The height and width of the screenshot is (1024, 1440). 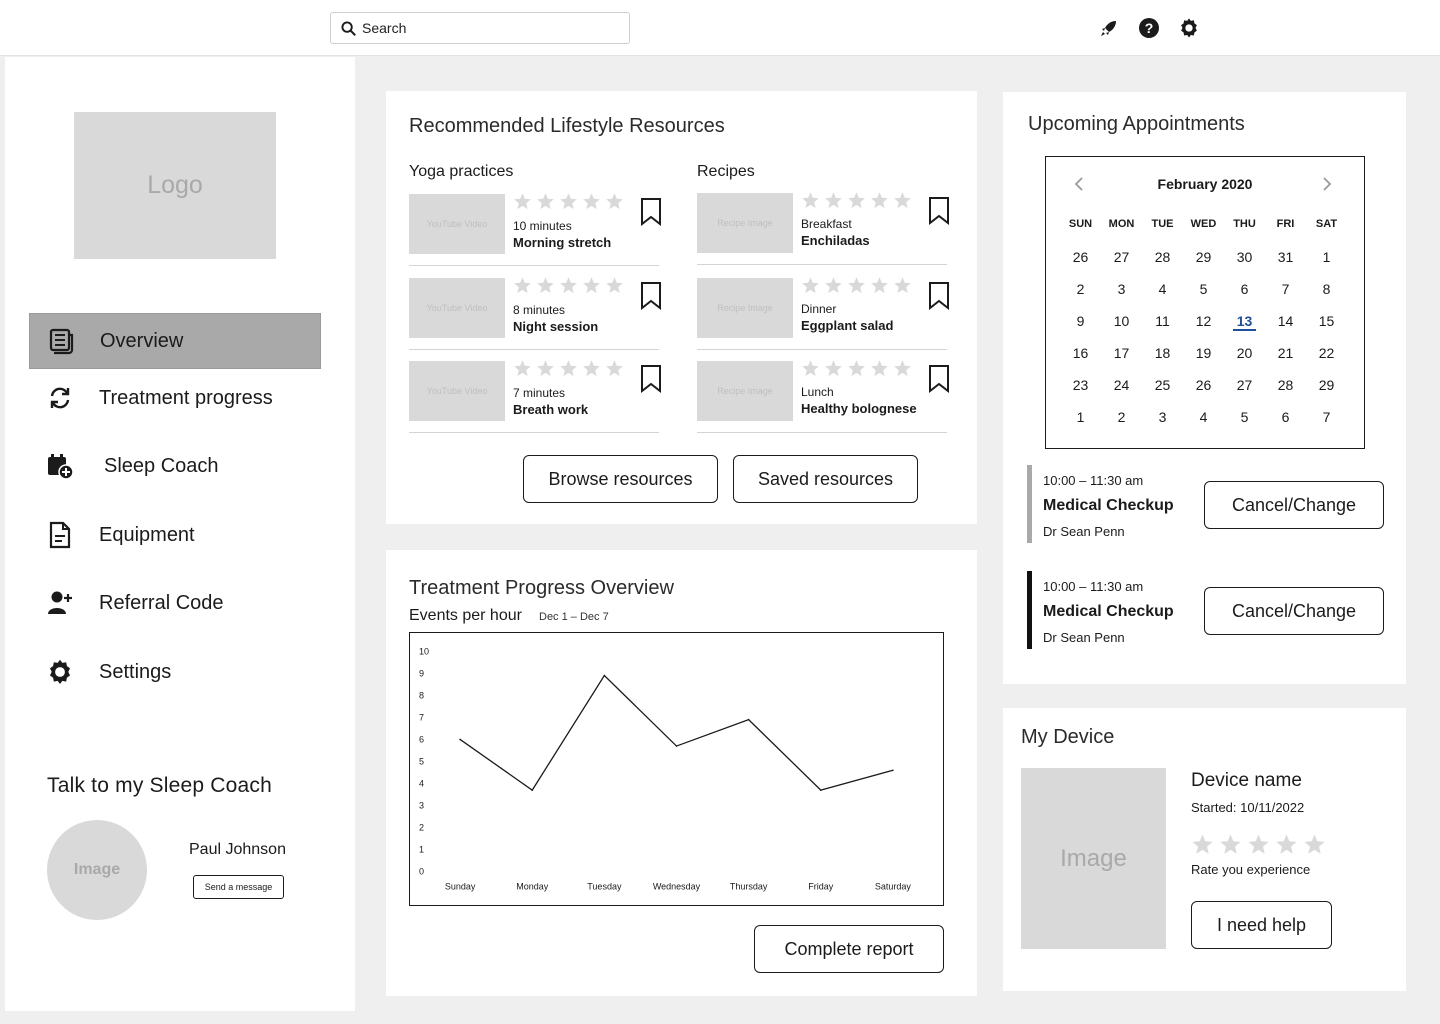 What do you see at coordinates (1080, 391) in the screenshot?
I see `calendar-day: 23` at bounding box center [1080, 391].